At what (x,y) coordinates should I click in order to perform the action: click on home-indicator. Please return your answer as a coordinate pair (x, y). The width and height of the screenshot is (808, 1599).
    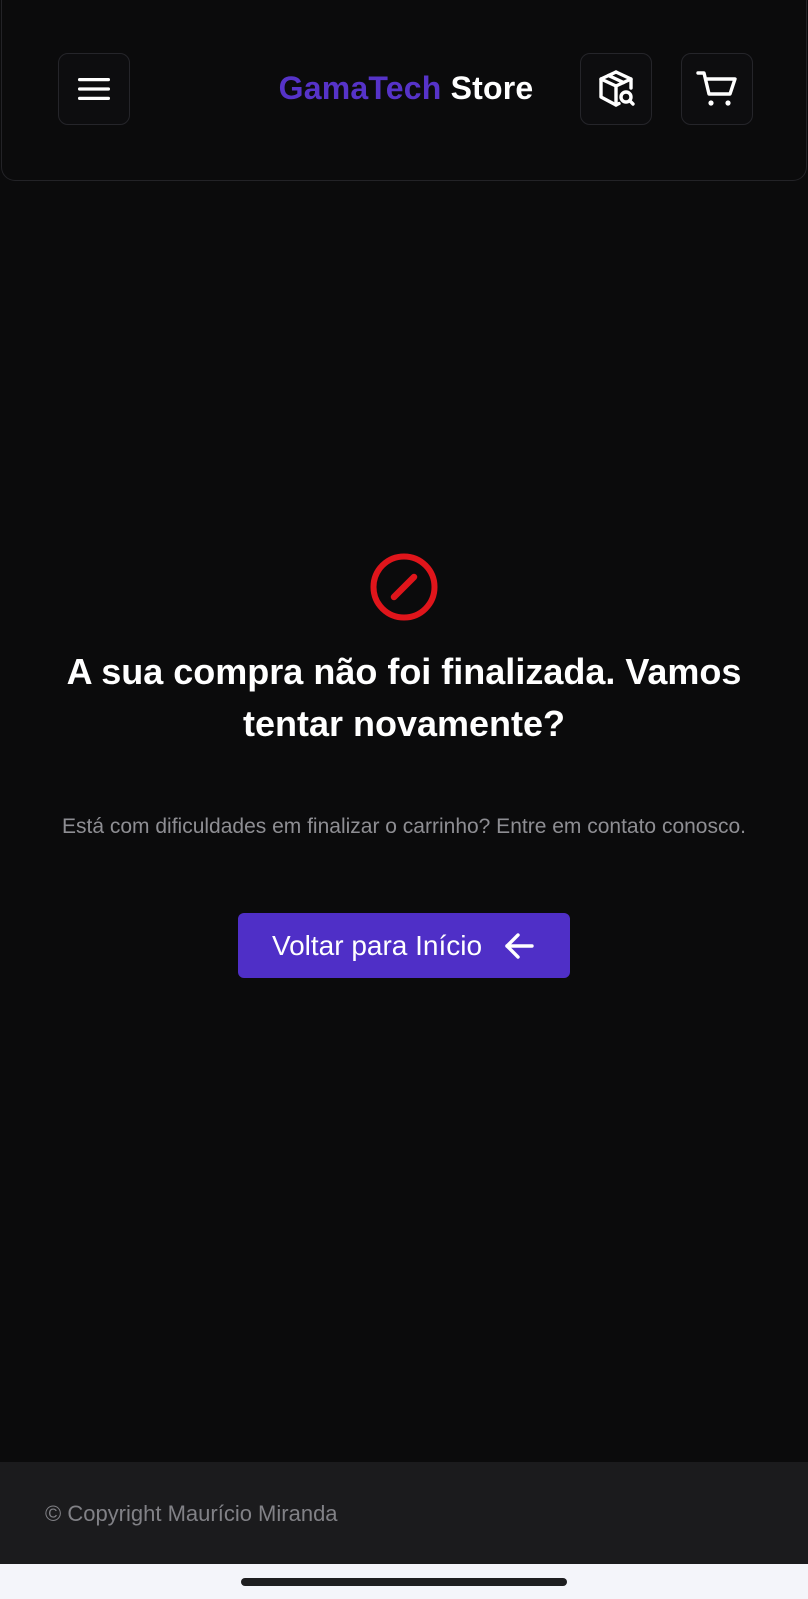
    Looking at the image, I should click on (404, 1582).